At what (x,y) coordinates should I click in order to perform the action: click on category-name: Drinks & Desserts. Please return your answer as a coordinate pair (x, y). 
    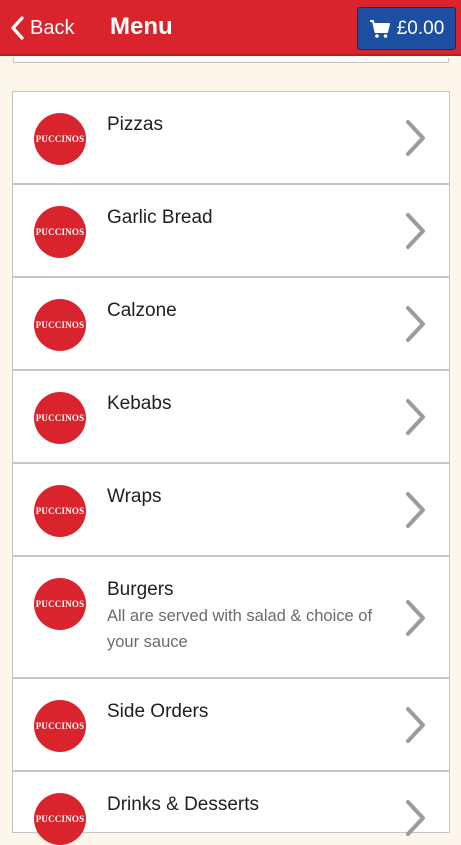
    Looking at the image, I should click on (183, 804).